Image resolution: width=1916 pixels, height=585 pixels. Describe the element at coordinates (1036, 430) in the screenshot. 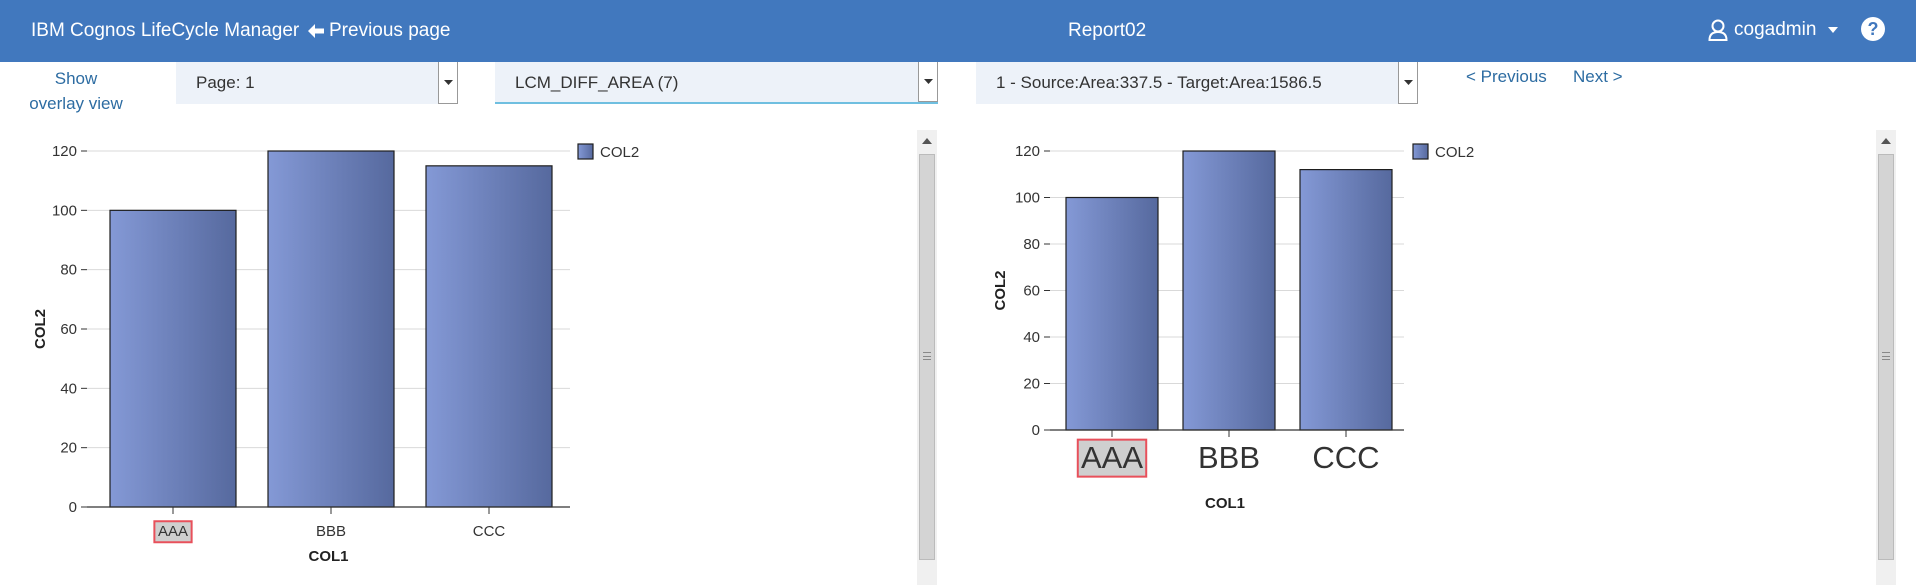

I see `target-y-tick-label: 0` at that location.